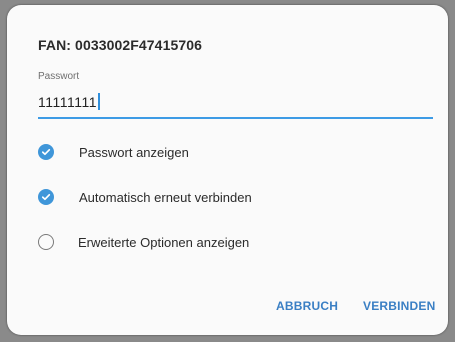 Image resolution: width=455 pixels, height=342 pixels. What do you see at coordinates (235, 118) in the screenshot?
I see `password-field-underline` at bounding box center [235, 118].